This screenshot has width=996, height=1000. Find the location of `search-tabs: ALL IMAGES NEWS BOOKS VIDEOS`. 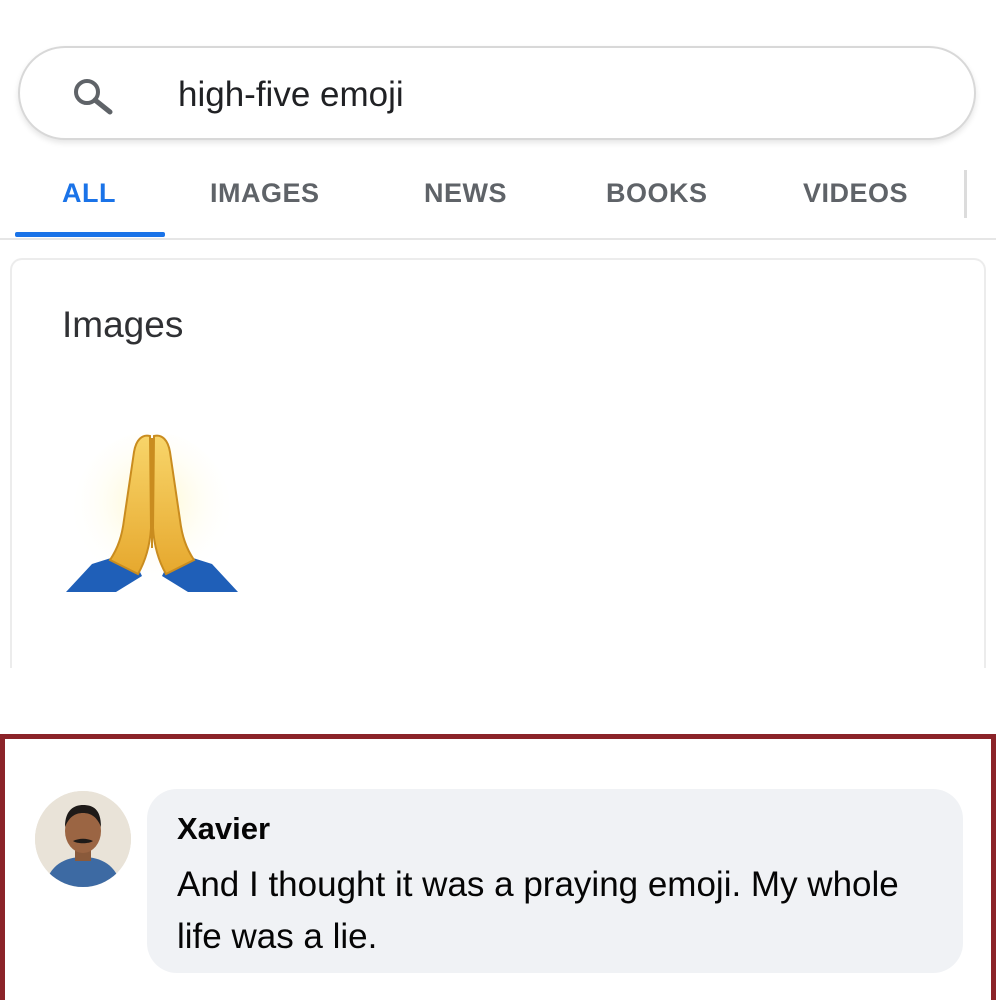

search-tabs: ALL IMAGES NEWS BOOKS VIDEOS is located at coordinates (498, 203).